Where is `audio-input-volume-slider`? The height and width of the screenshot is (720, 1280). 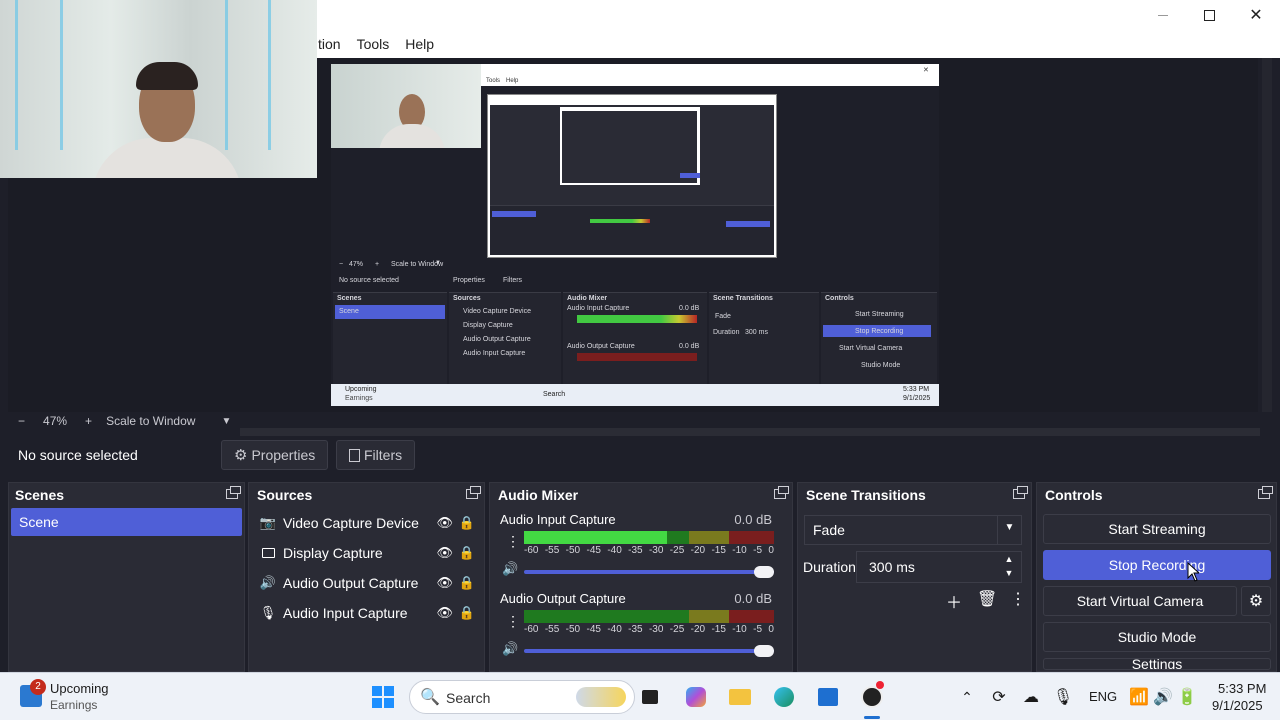 audio-input-volume-slider is located at coordinates (649, 572).